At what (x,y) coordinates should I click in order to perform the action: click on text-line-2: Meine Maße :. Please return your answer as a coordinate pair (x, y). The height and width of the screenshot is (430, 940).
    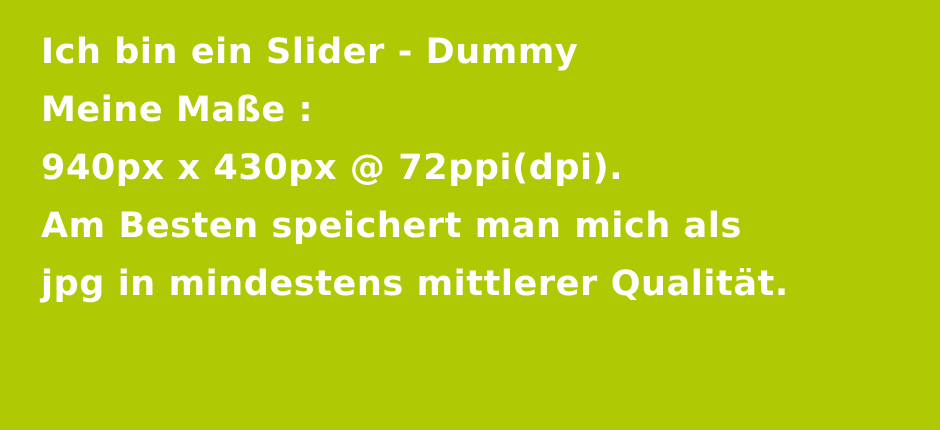
    Looking at the image, I should click on (177, 110).